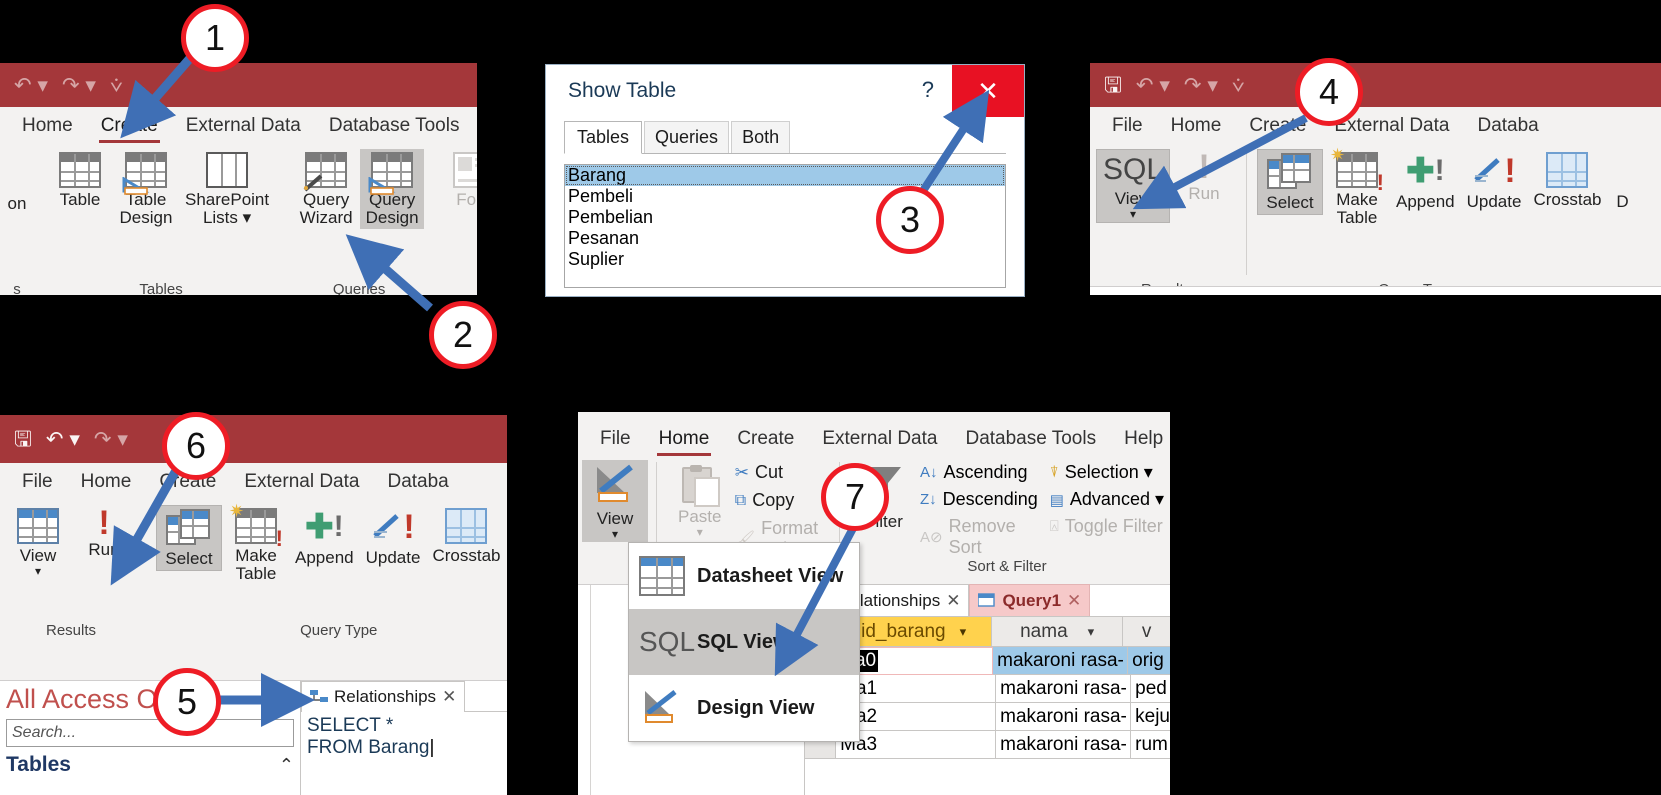  I want to click on button-remove-sort: A⊘ Remove Sort, so click(979, 537).